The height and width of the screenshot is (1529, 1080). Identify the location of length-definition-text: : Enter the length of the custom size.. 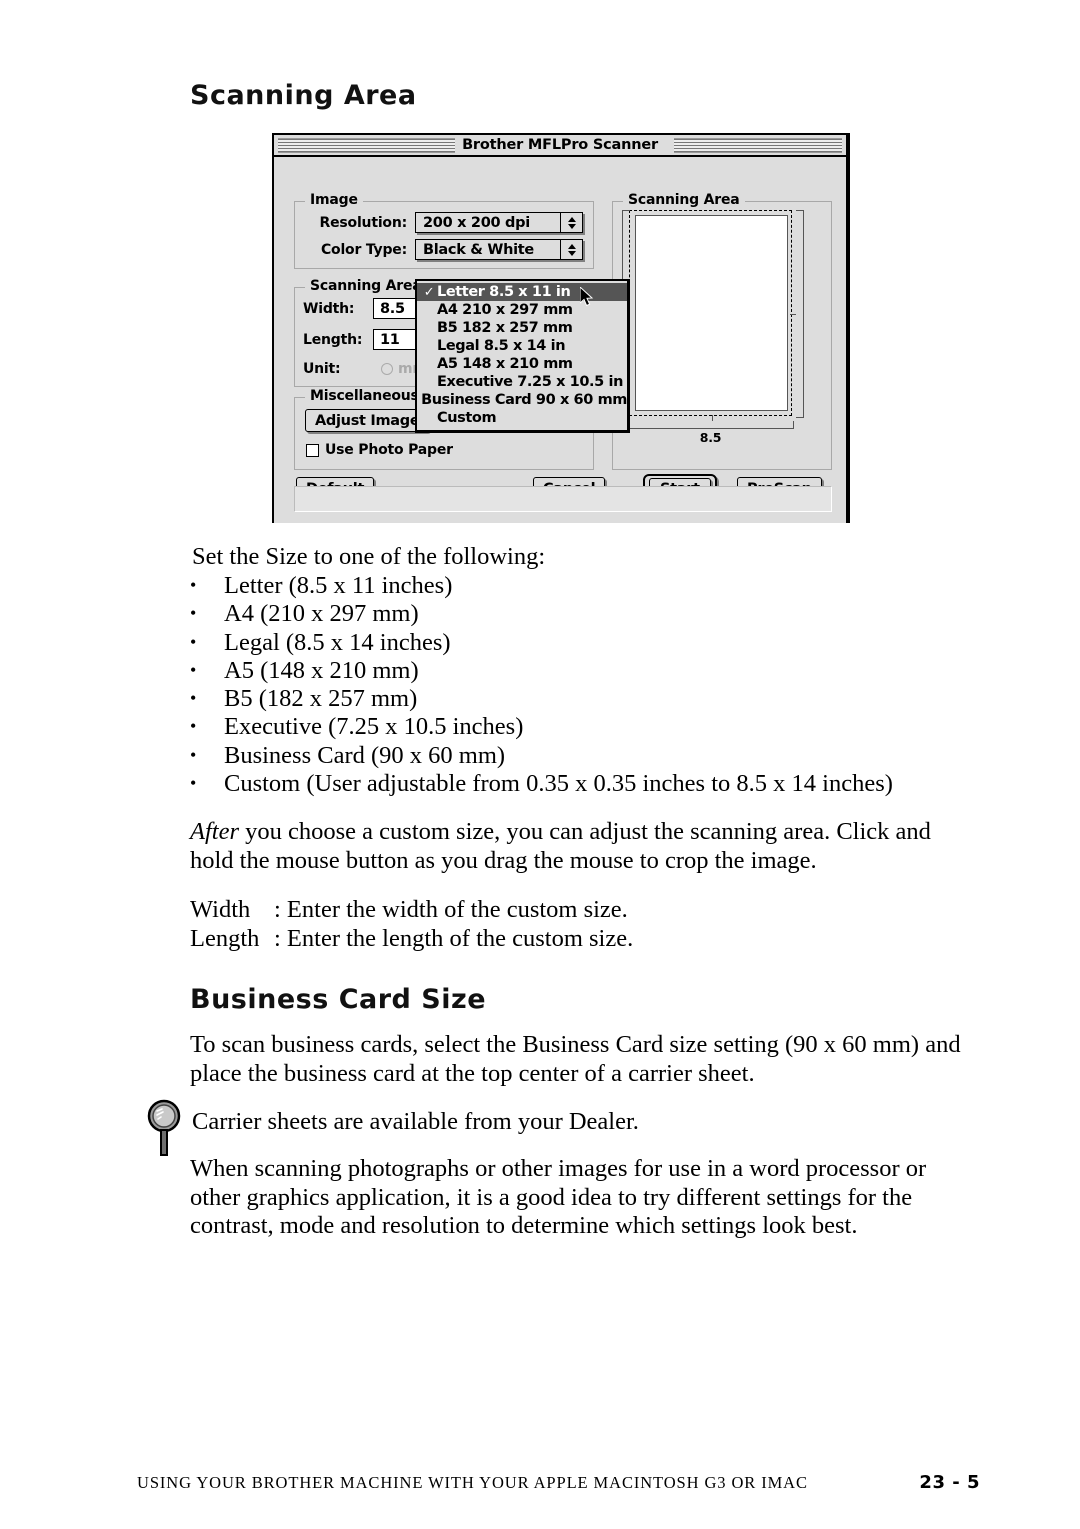
(454, 938).